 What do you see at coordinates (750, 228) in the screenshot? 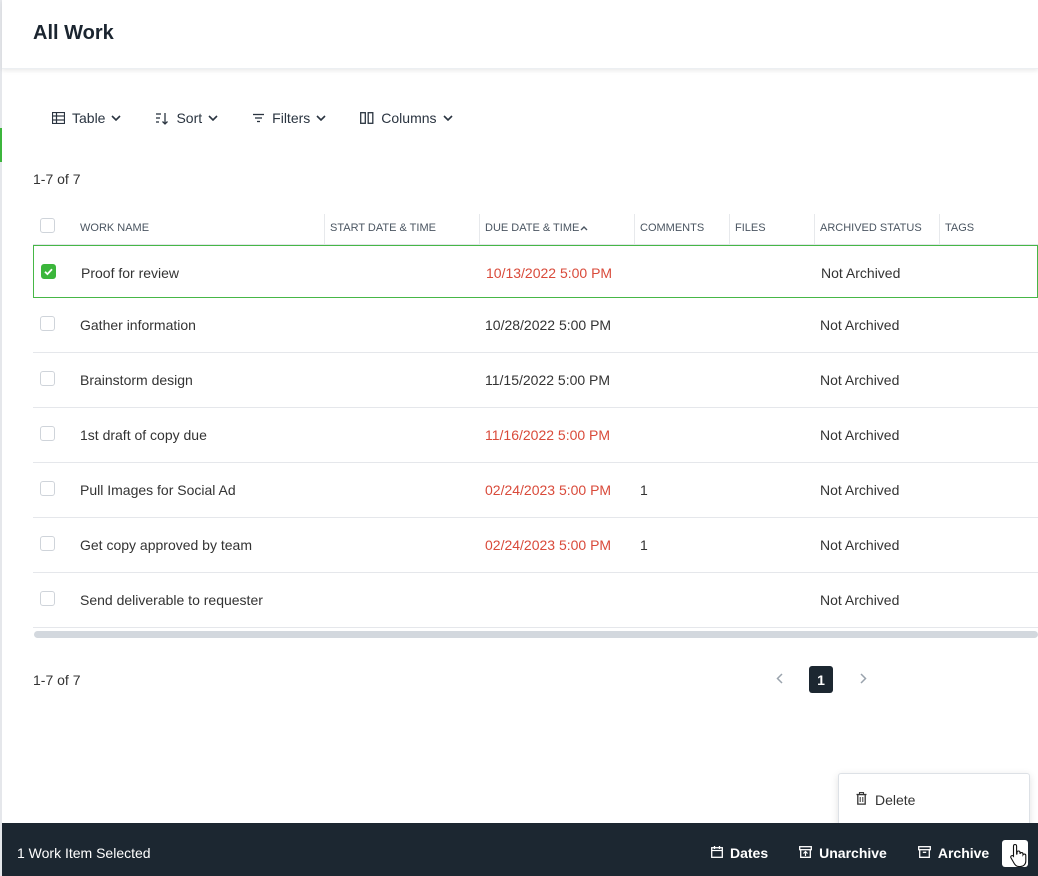
I see `column-header-files: FILES` at bounding box center [750, 228].